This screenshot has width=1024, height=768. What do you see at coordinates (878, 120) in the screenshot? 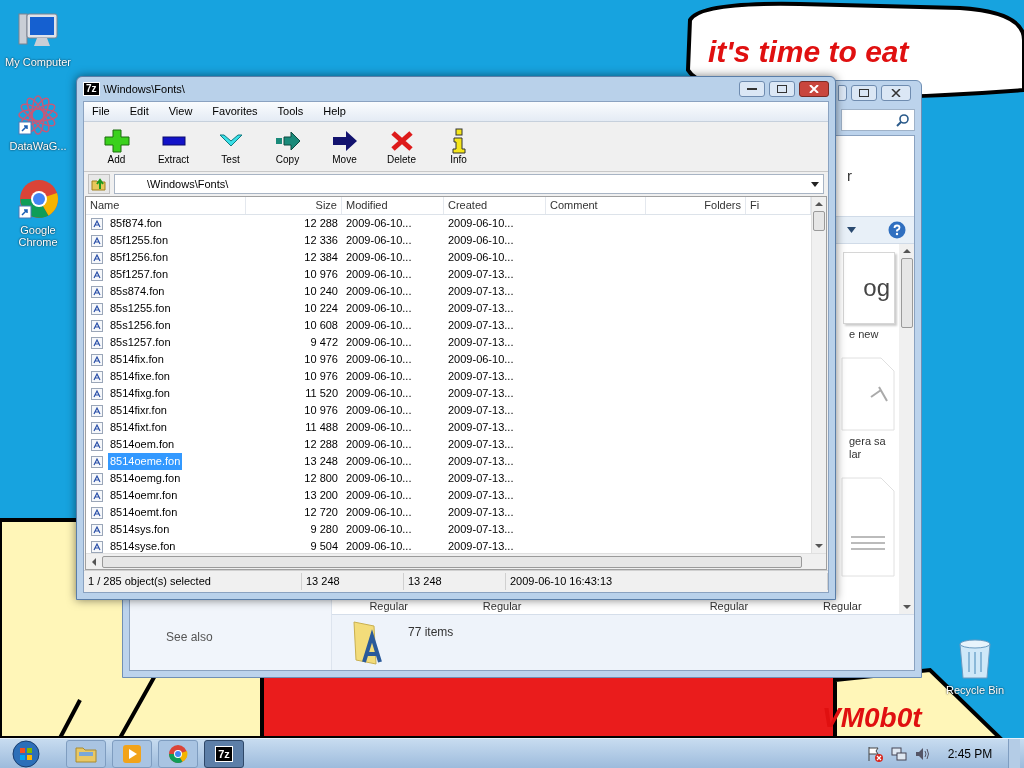
I see `search-field` at bounding box center [878, 120].